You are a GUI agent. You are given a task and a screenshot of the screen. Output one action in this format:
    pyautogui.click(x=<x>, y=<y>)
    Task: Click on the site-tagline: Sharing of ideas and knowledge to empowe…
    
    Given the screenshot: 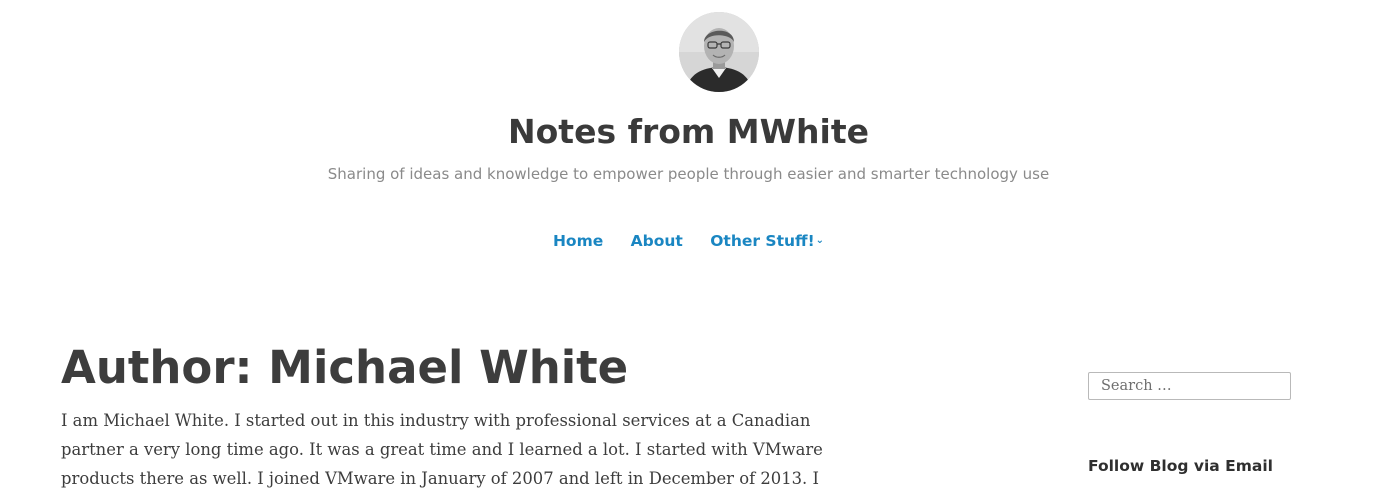 What is the action you would take?
    pyautogui.click(x=688, y=174)
    